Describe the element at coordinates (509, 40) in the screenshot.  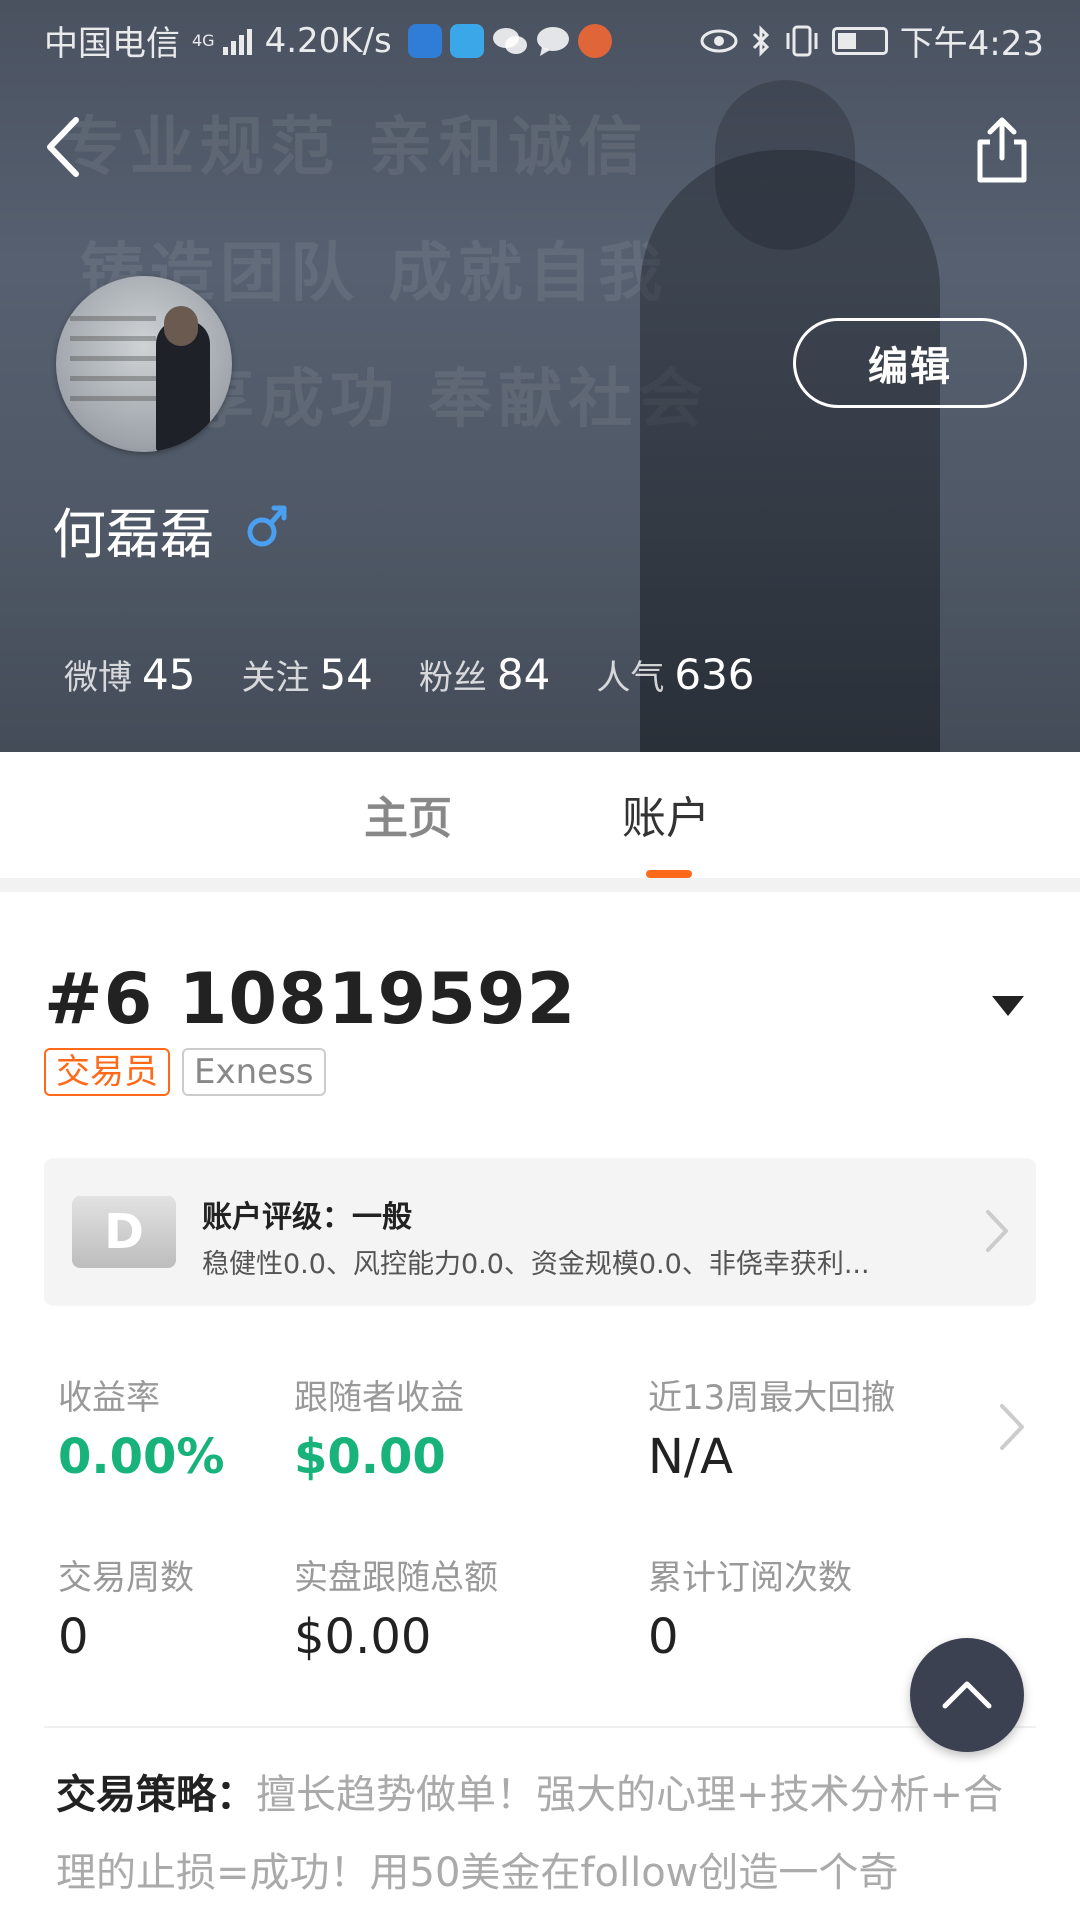
I see `wechat-icon` at that location.